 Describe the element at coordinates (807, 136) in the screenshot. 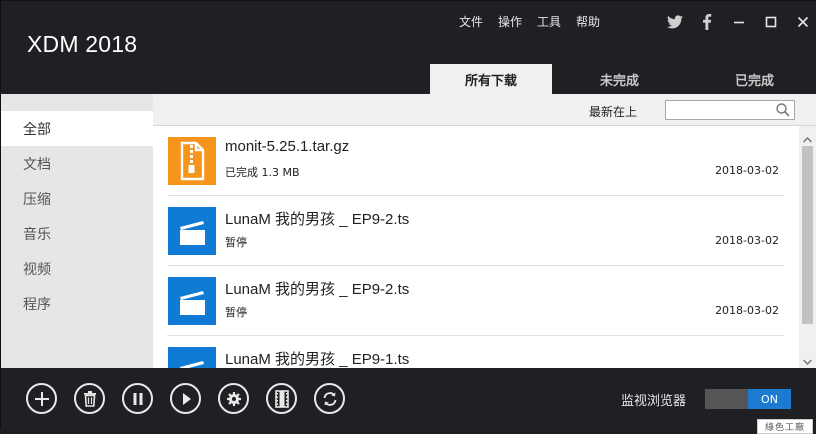

I see `scroll-up-icon` at that location.